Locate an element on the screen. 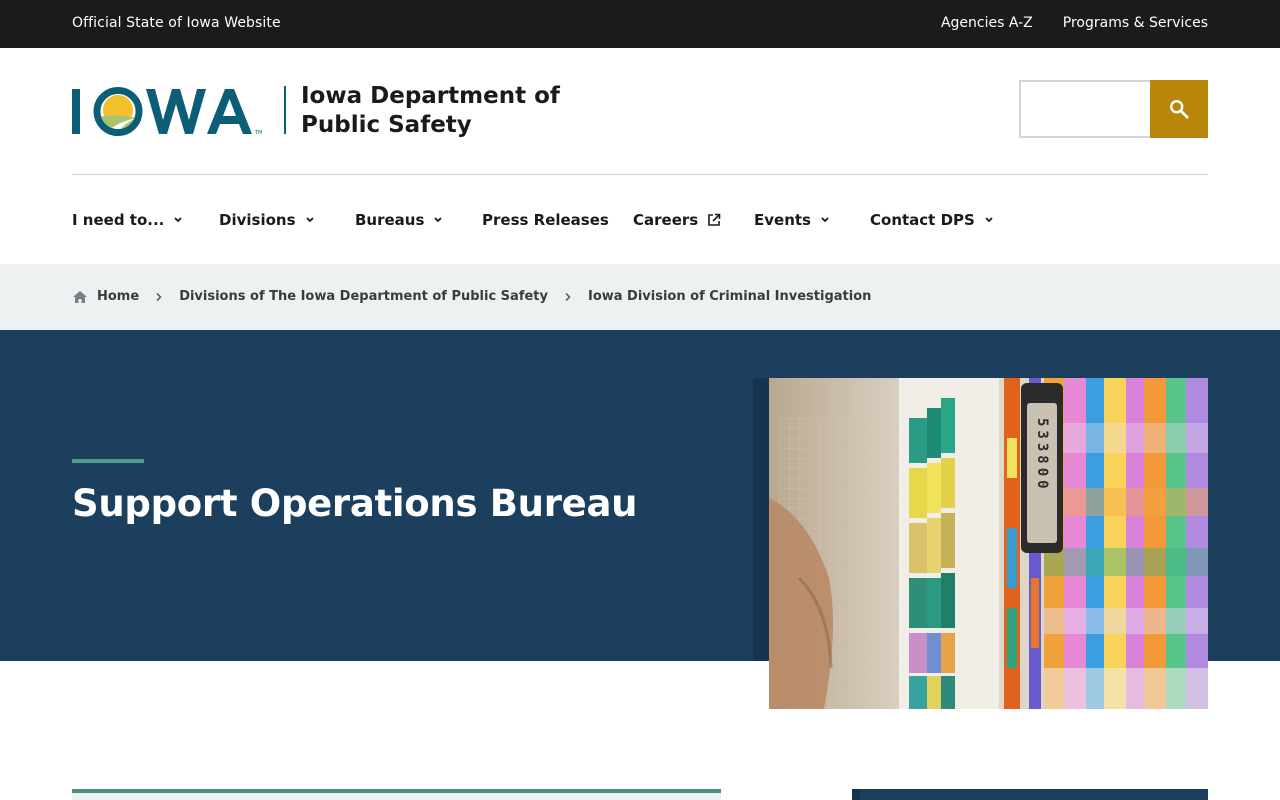  search-input is located at coordinates (1085, 109).